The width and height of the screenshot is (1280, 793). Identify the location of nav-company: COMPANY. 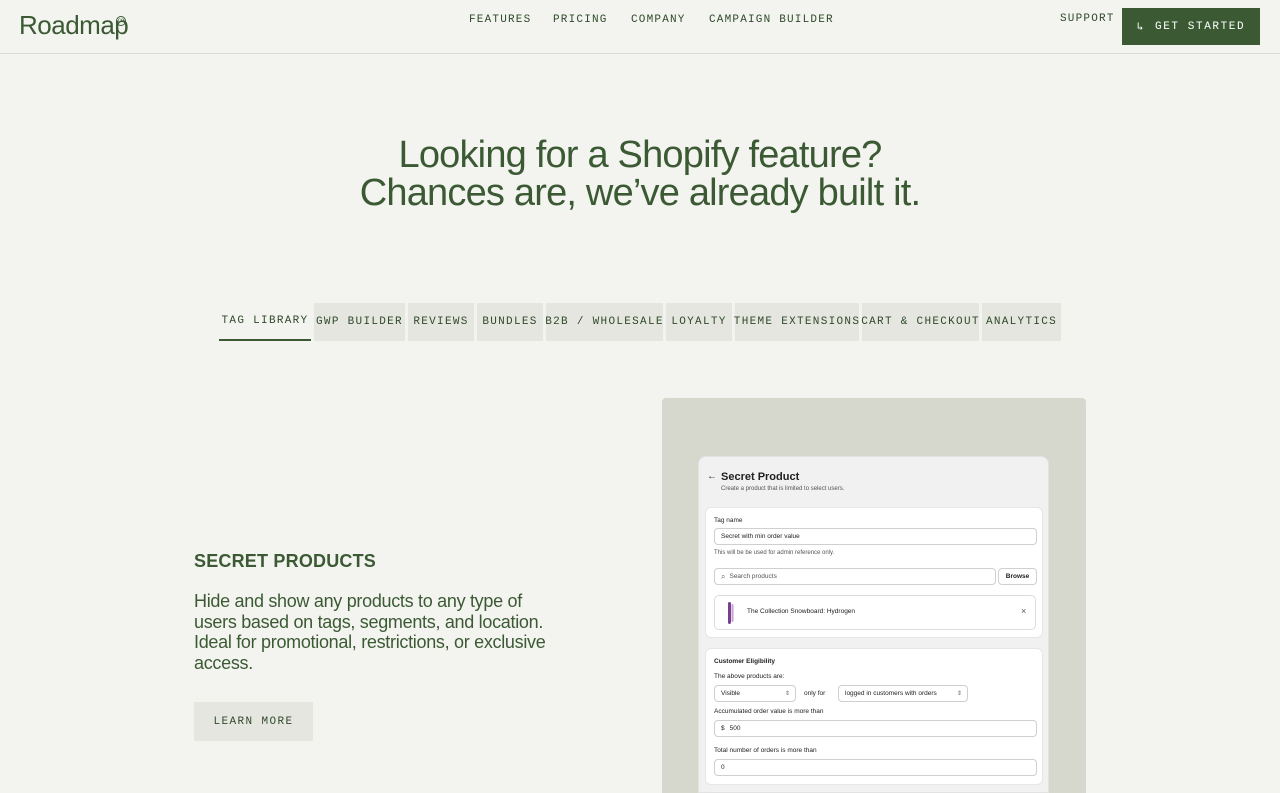
(658, 20).